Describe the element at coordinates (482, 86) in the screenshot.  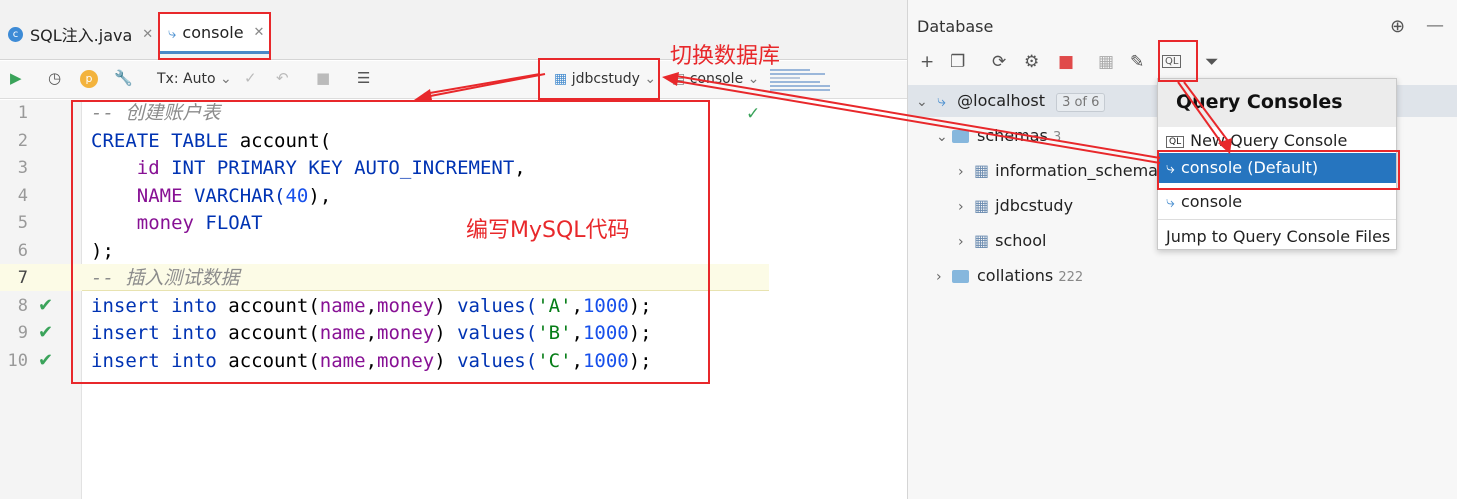
I see `arrow-to-code` at that location.